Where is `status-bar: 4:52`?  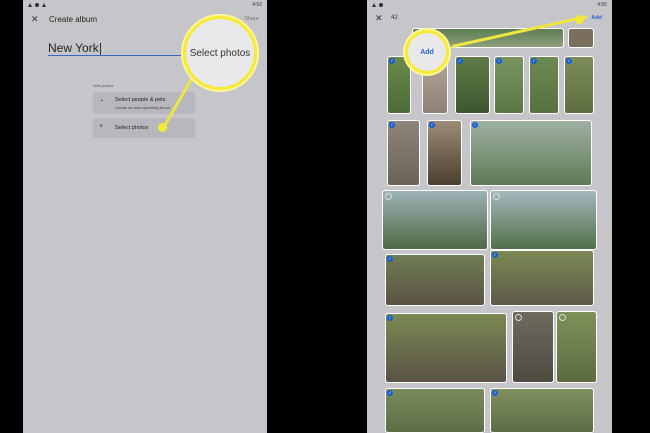
status-bar: 4:52 is located at coordinates (145, 4).